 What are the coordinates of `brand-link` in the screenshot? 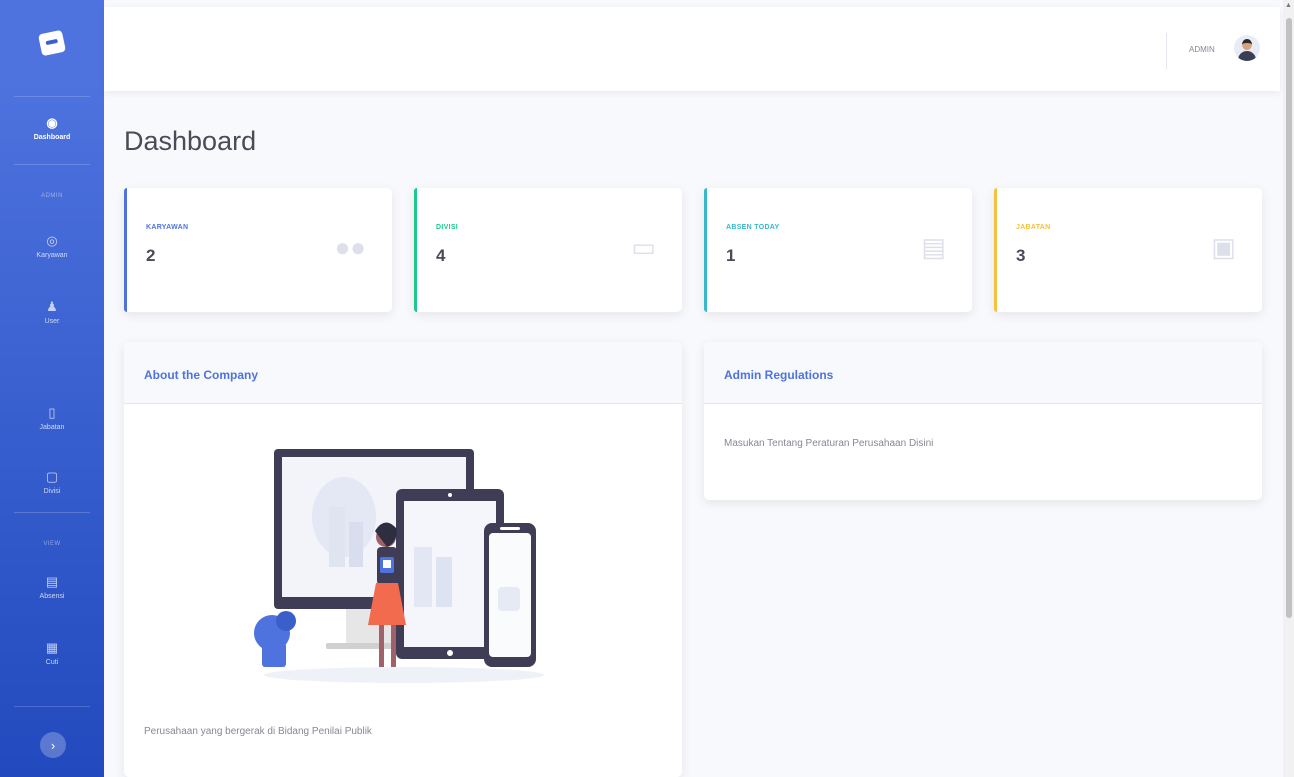 It's located at (52, 43).